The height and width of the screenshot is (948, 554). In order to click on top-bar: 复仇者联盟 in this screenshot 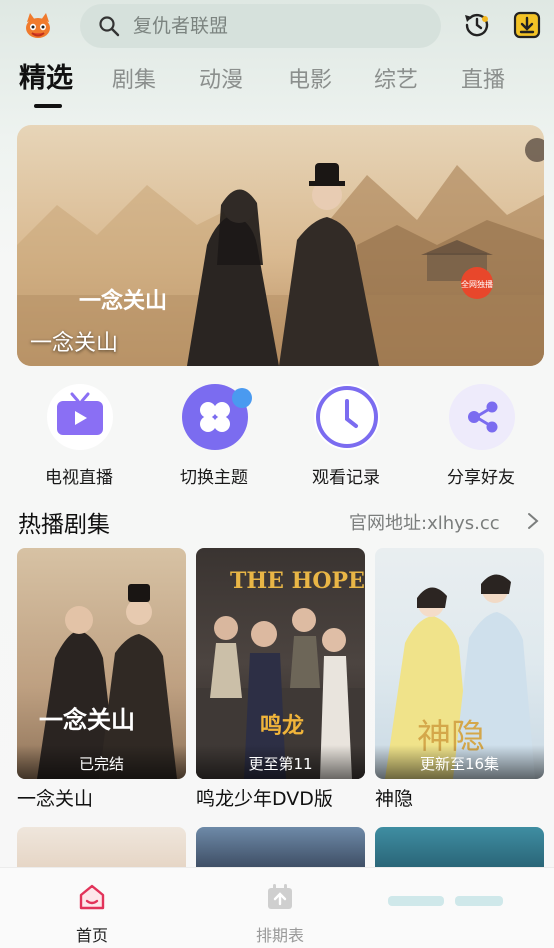, I will do `click(277, 26)`.